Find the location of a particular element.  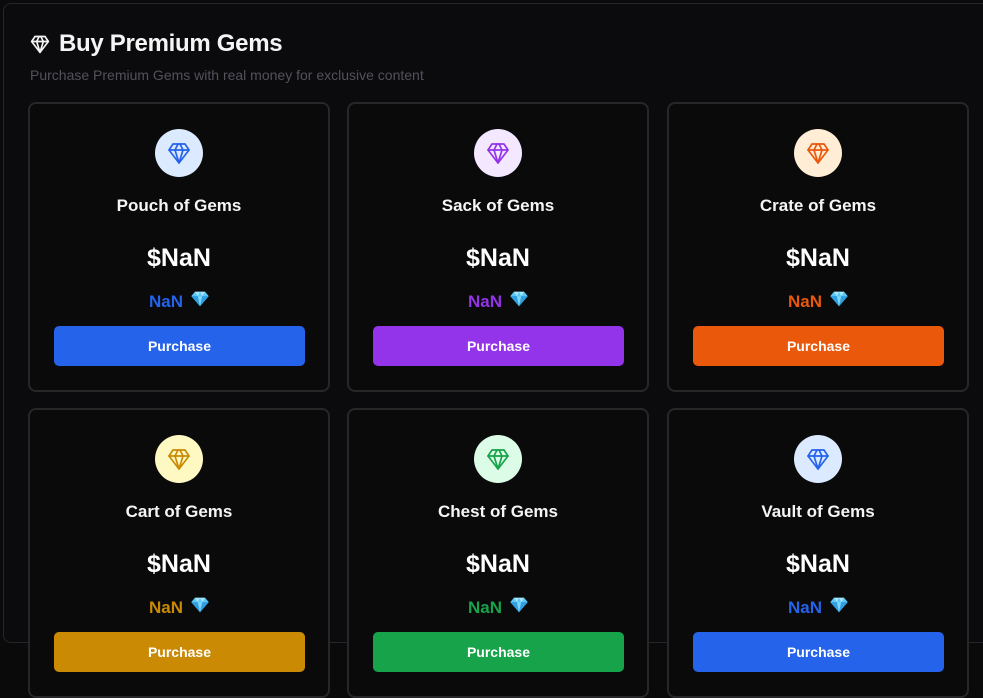

pack-name: Vault of Gems is located at coordinates (818, 511).